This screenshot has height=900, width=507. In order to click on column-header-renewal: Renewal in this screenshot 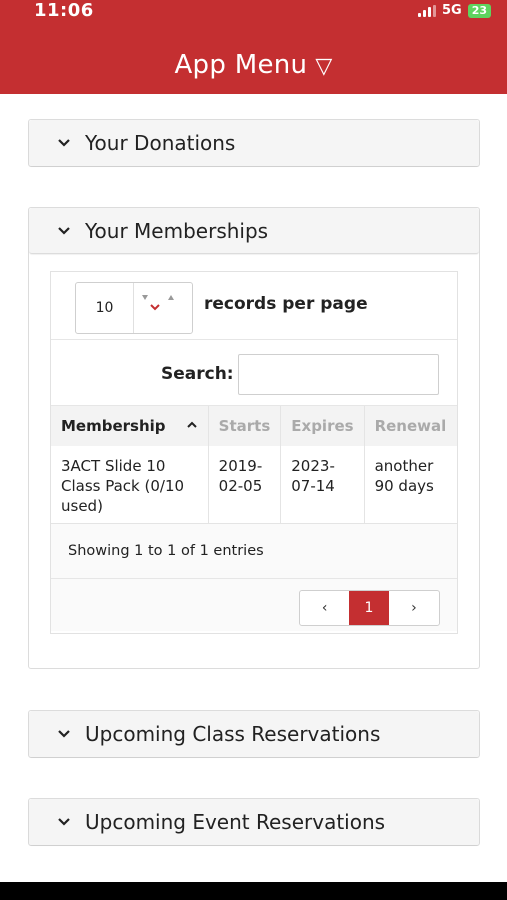, I will do `click(410, 426)`.